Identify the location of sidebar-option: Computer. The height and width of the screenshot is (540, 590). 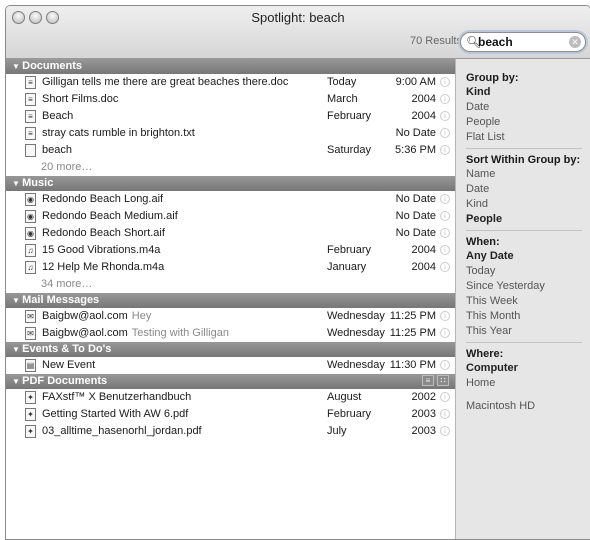
(528, 368).